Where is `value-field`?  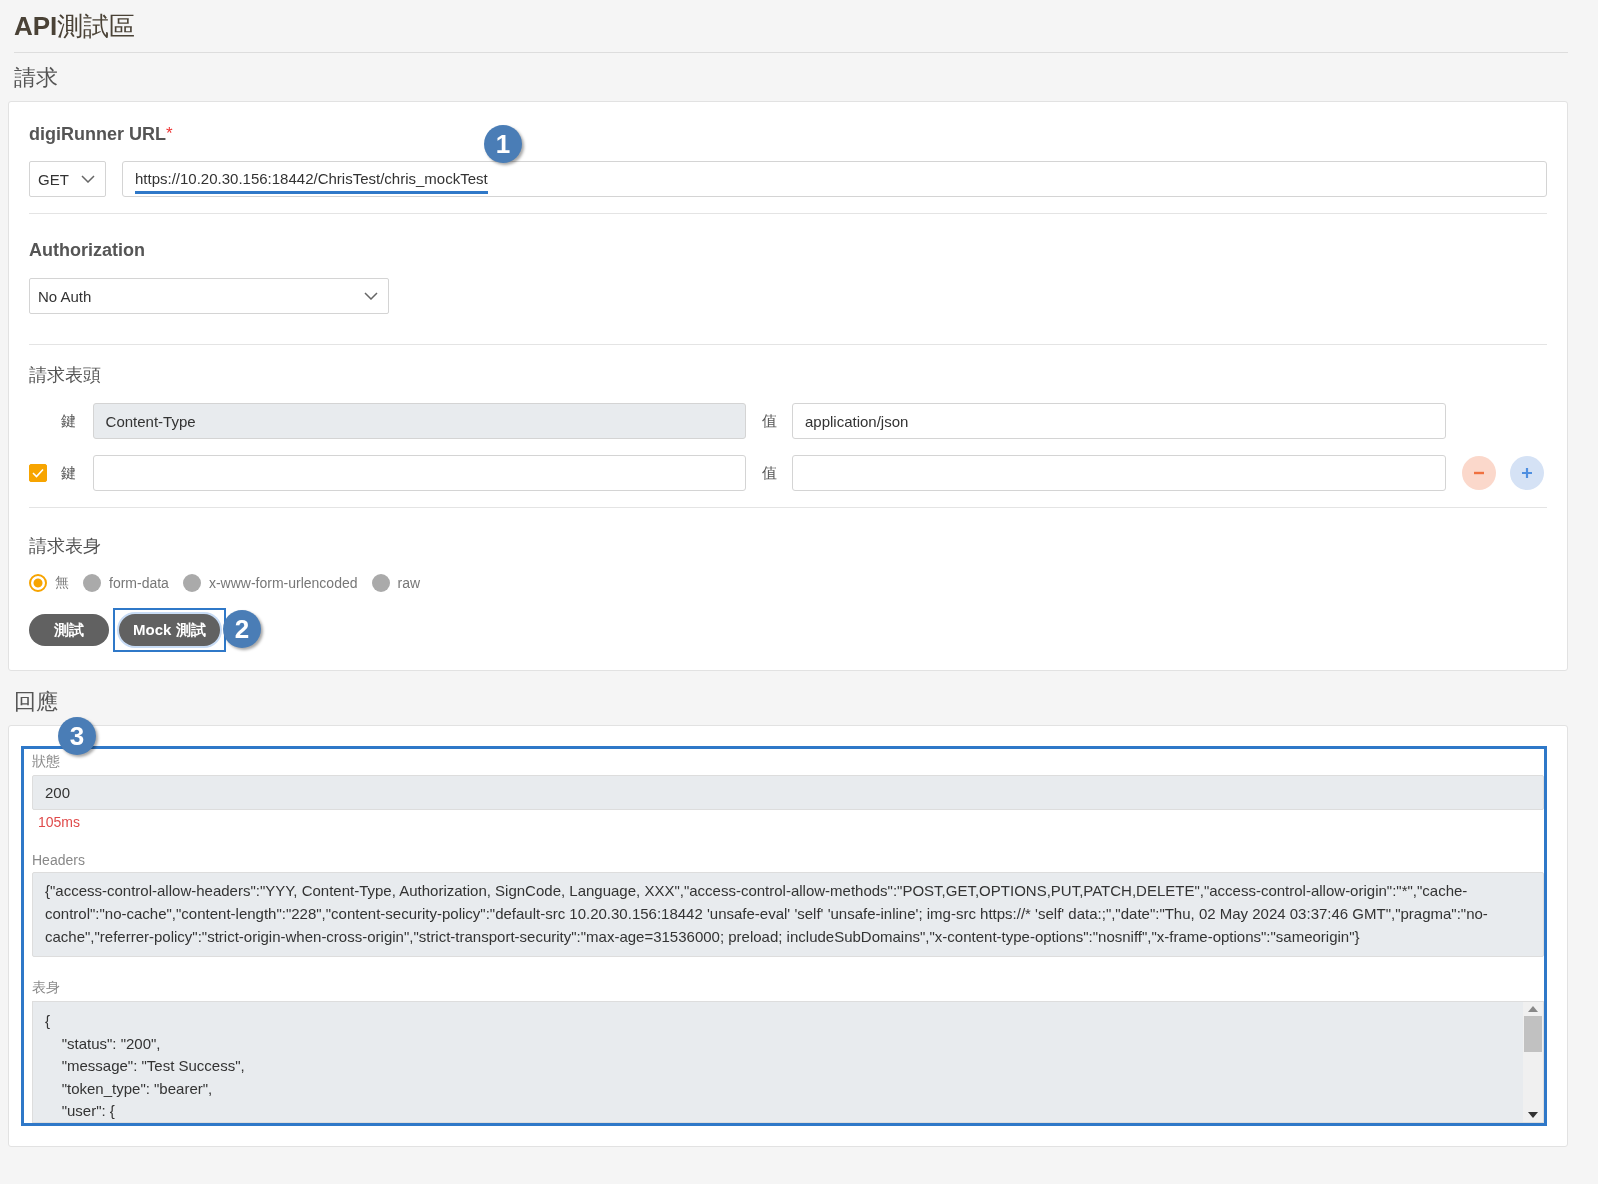 value-field is located at coordinates (1119, 473).